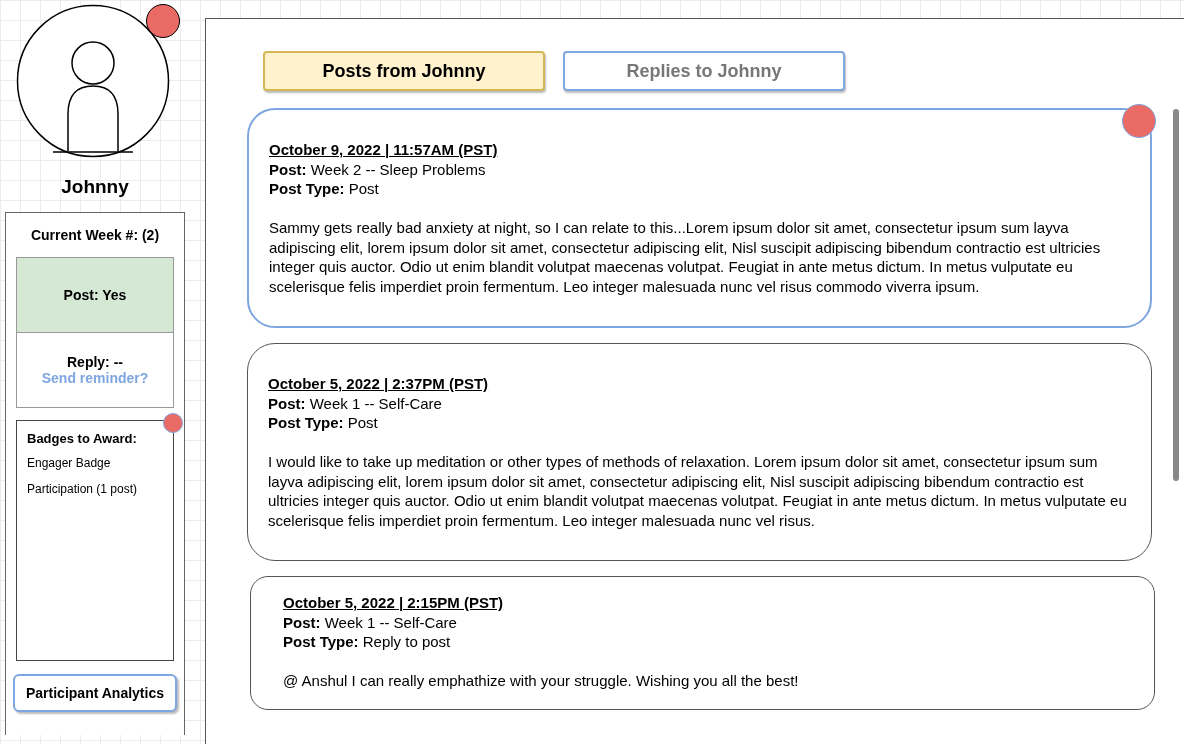  I want to click on post-date: October 5, 2022 | 2:37PM (PST), so click(379, 384).